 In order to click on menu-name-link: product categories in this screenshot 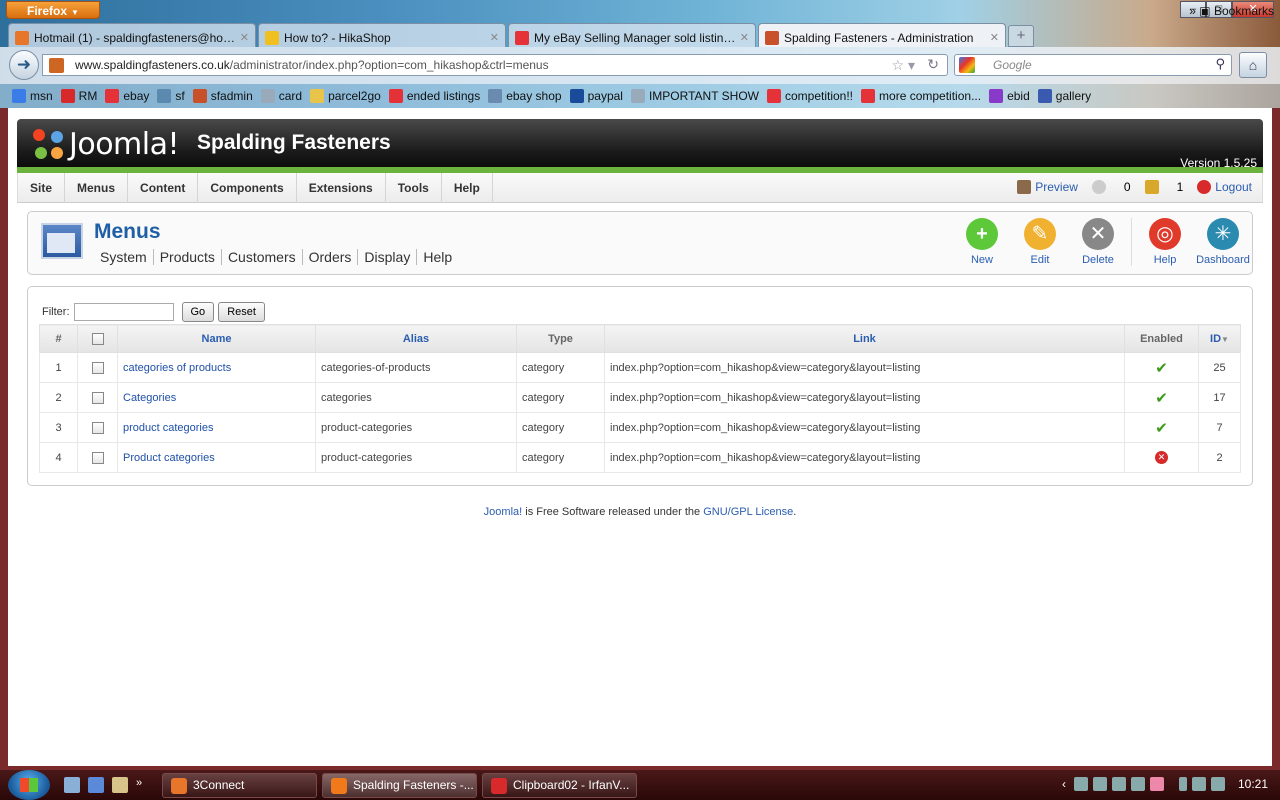, I will do `click(168, 428)`.